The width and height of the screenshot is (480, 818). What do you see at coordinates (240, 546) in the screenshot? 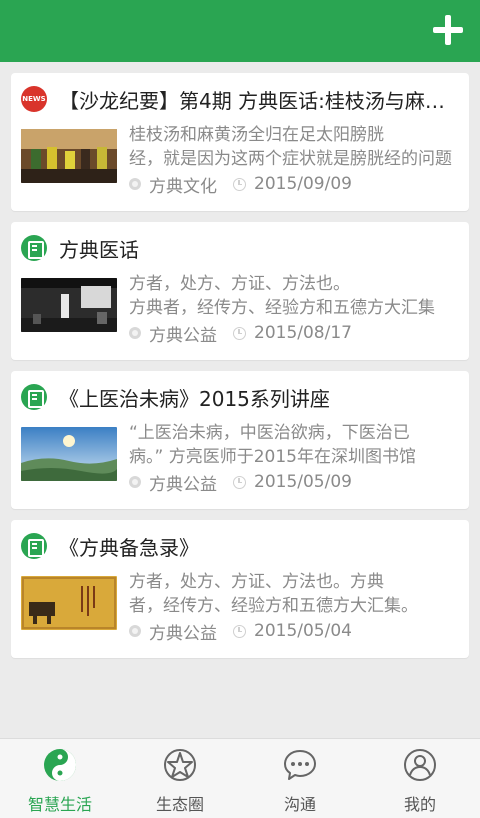
I see `card-title-row: 《方典备急录》` at bounding box center [240, 546].